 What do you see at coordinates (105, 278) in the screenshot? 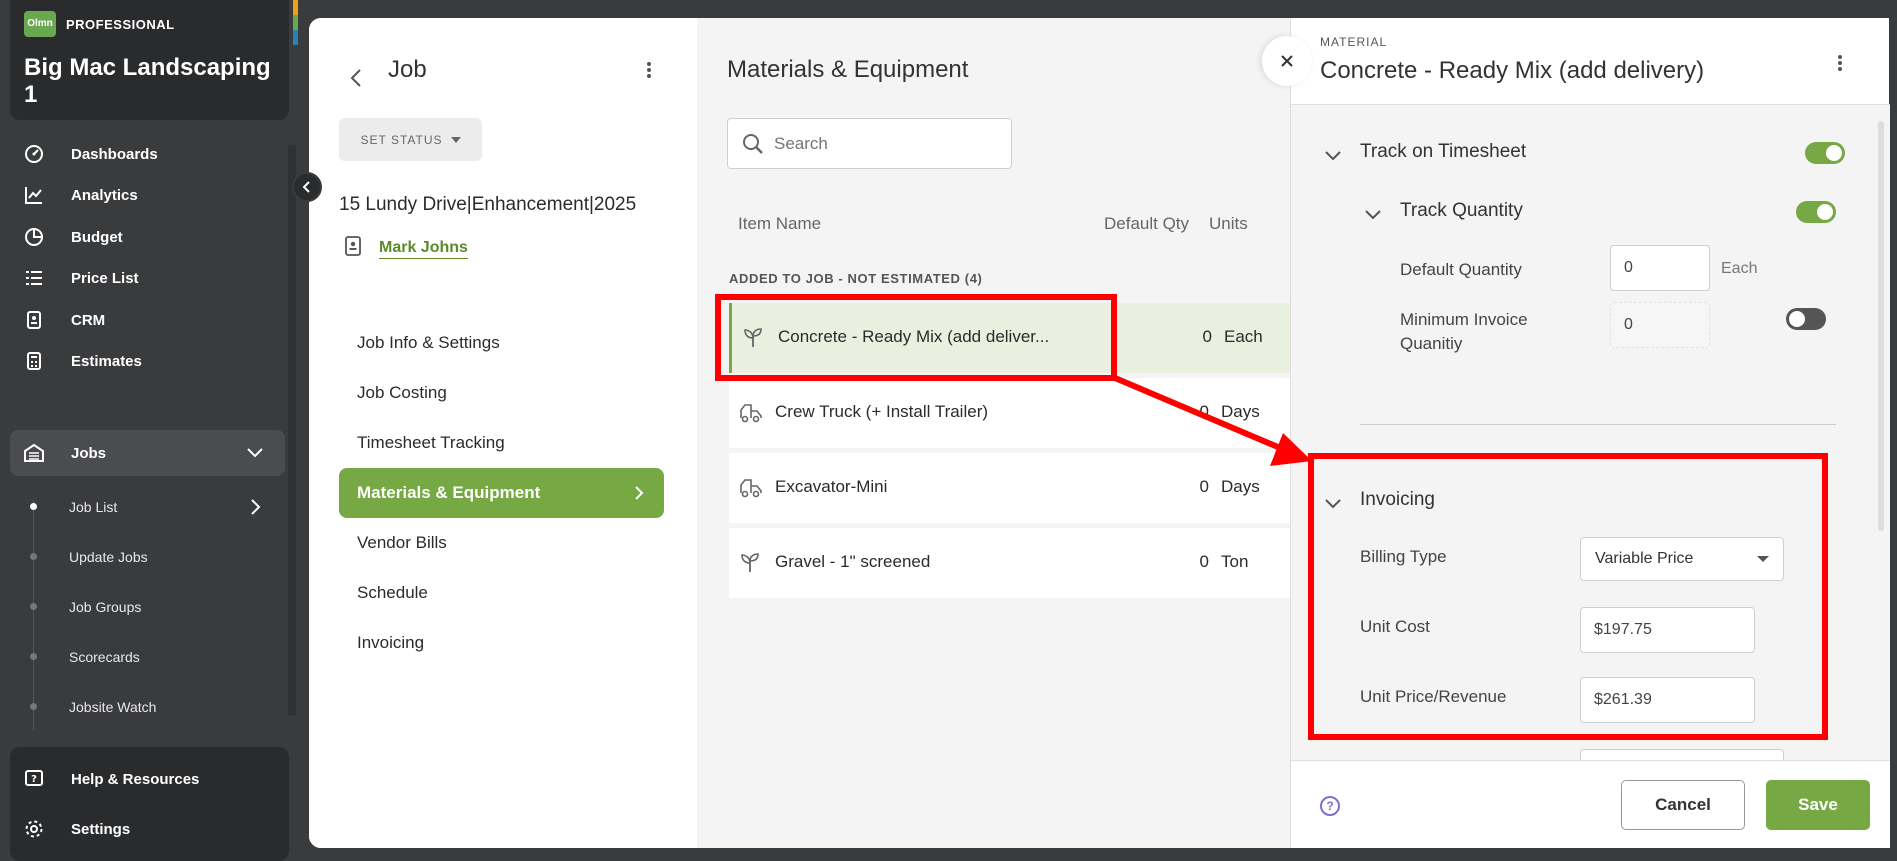
I see `sidebar-item-label: Price List` at bounding box center [105, 278].